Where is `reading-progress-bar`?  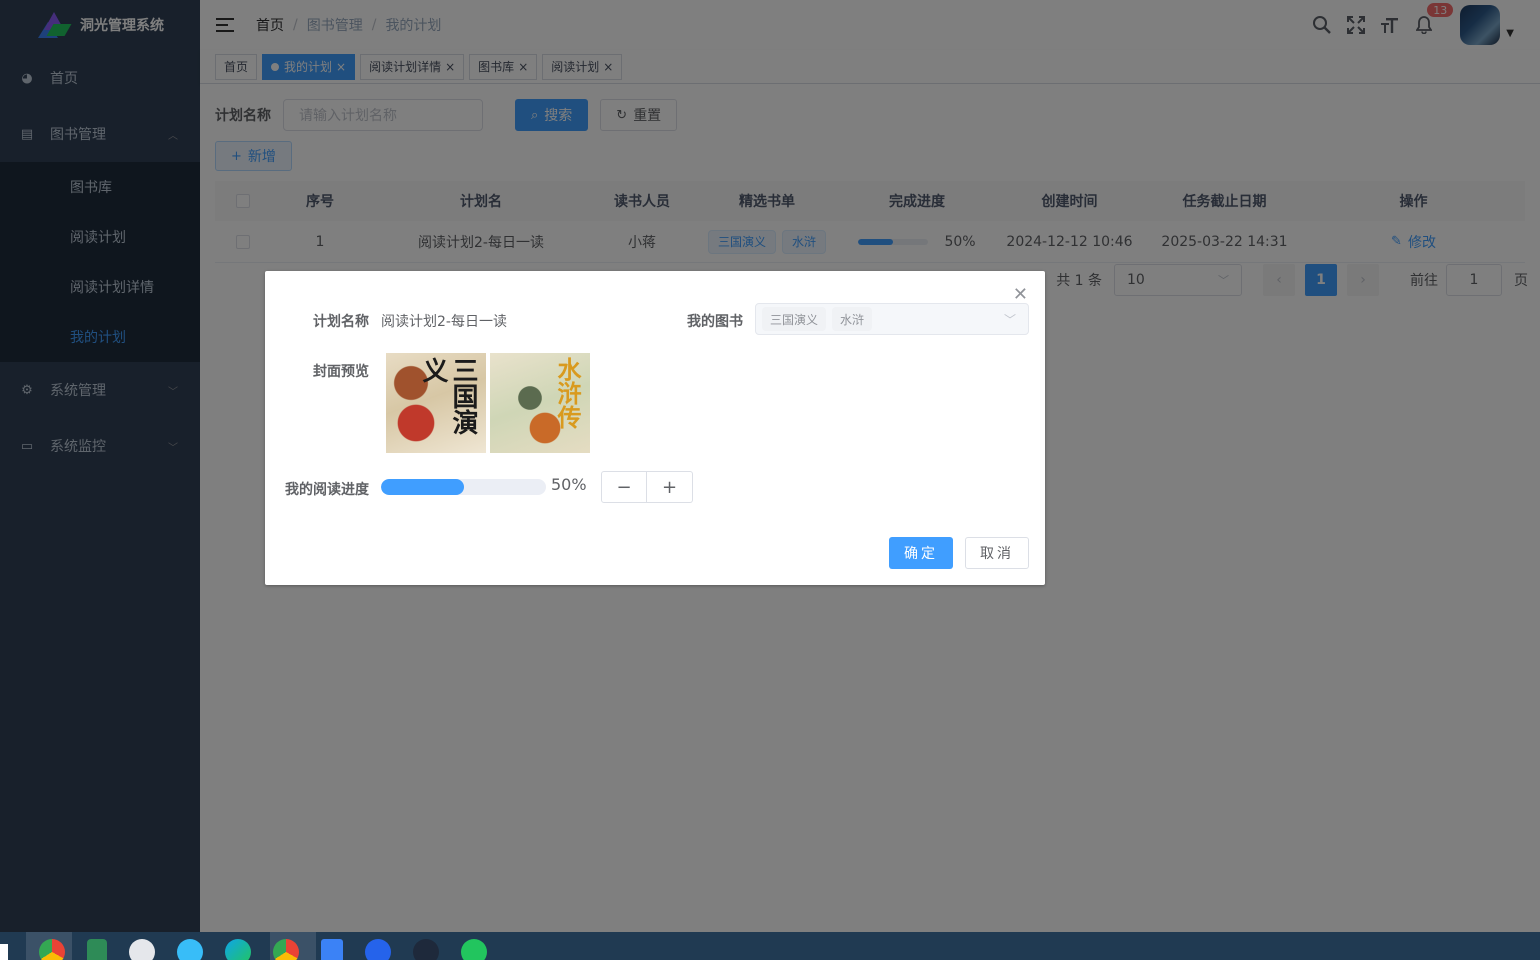 reading-progress-bar is located at coordinates (463, 487).